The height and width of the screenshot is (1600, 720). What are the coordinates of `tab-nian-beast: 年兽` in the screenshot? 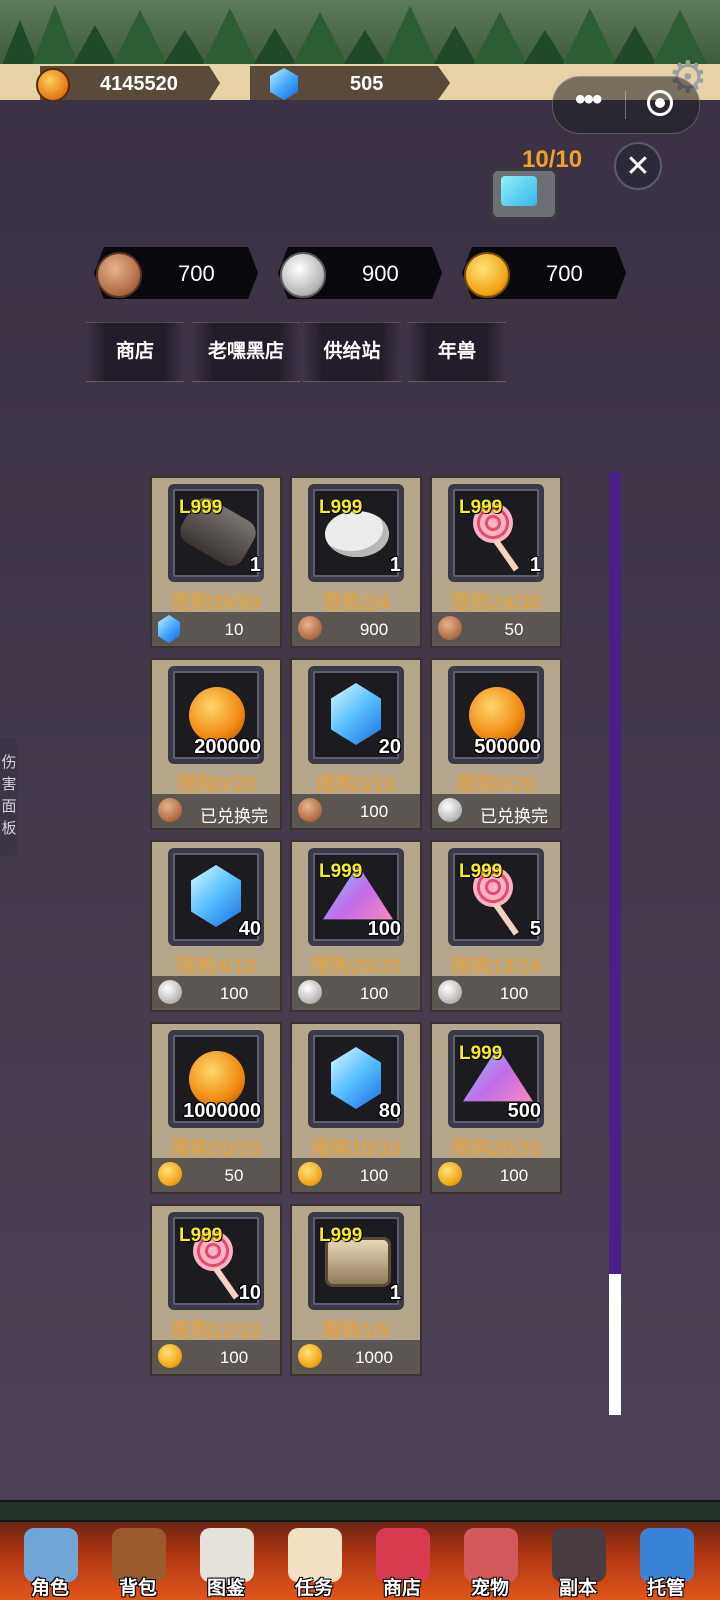 It's located at (457, 352).